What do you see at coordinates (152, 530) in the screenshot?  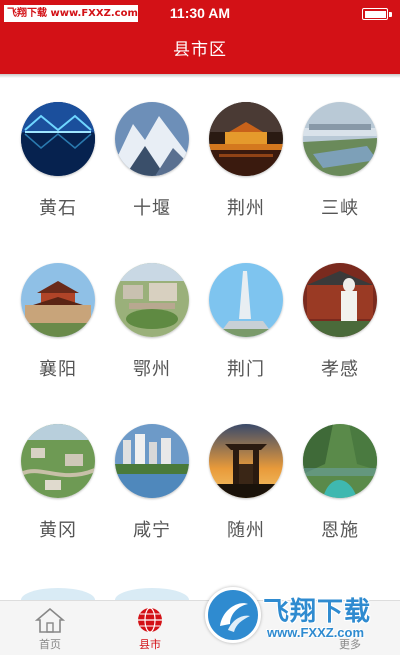 I see `city-name: 咸宁` at bounding box center [152, 530].